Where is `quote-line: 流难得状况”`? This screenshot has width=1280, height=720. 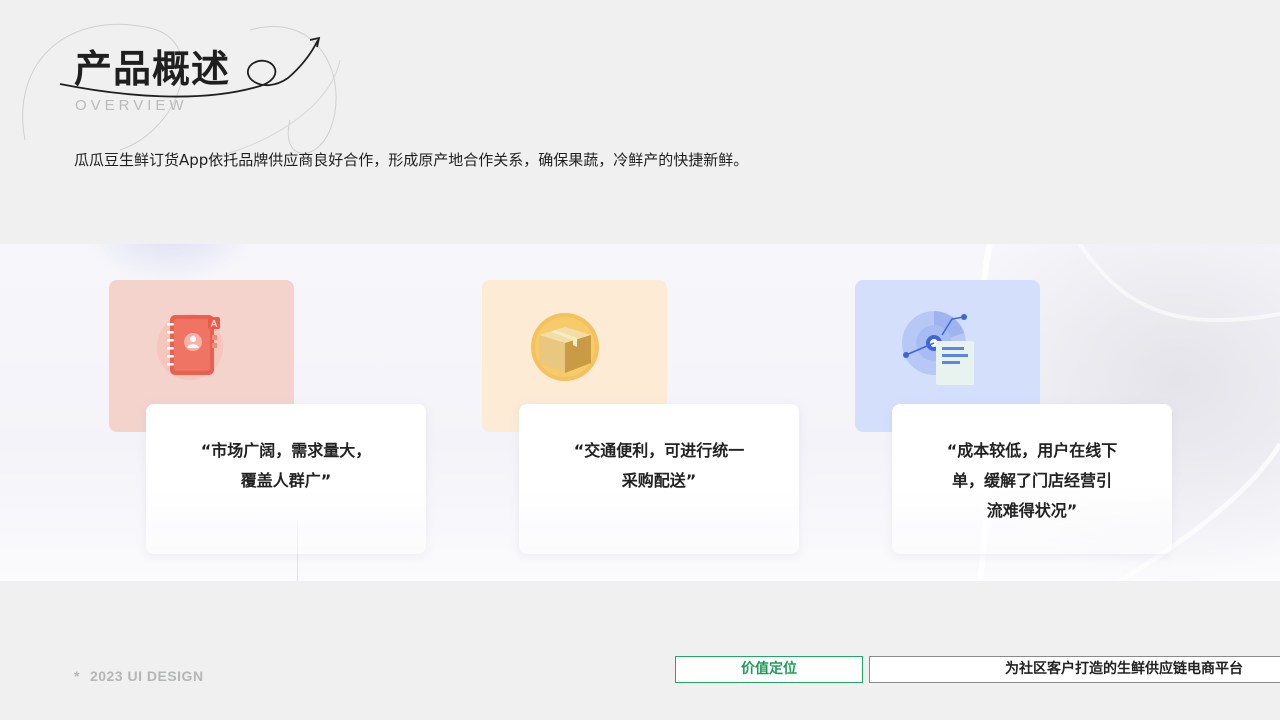 quote-line: 流难得状况” is located at coordinates (1032, 510).